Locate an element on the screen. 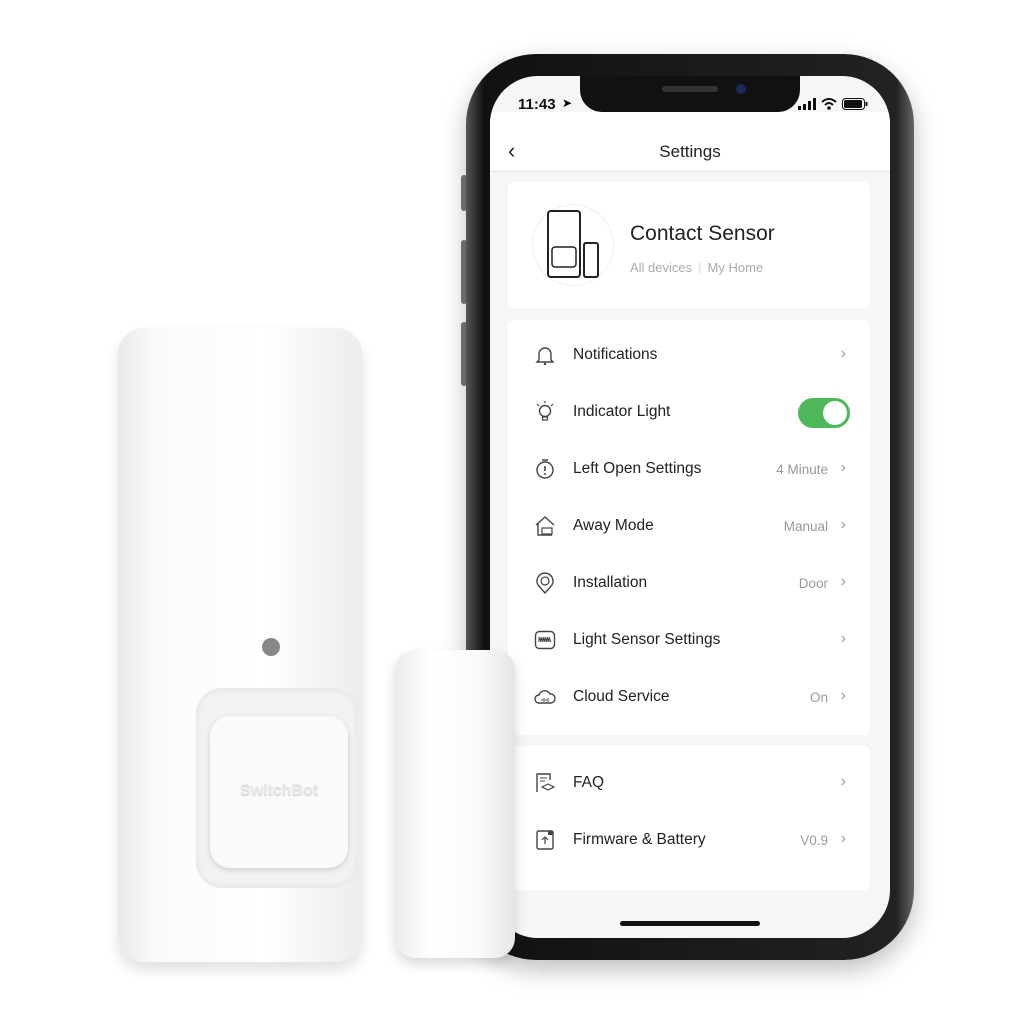 The image size is (1028, 1028). signal-icon is located at coordinates (807, 104).